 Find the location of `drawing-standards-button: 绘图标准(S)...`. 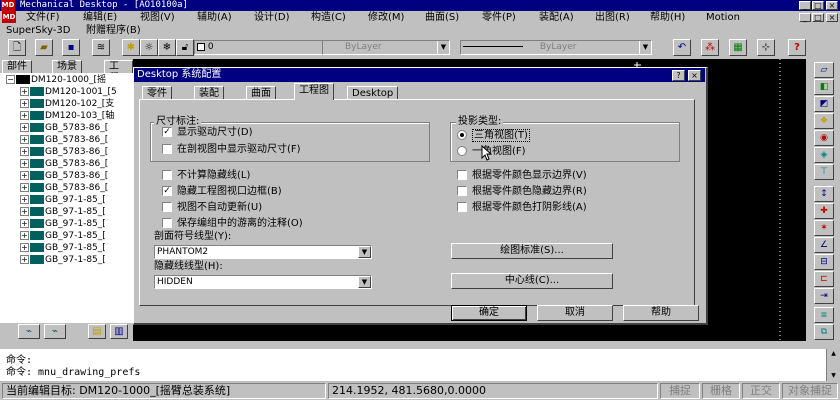

drawing-standards-button: 绘图标准(S)... is located at coordinates (532, 251).